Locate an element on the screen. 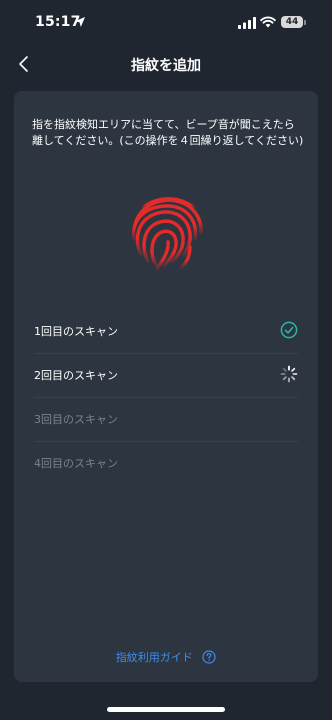 This screenshot has width=332, height=720. home-indicator is located at coordinates (166, 709).